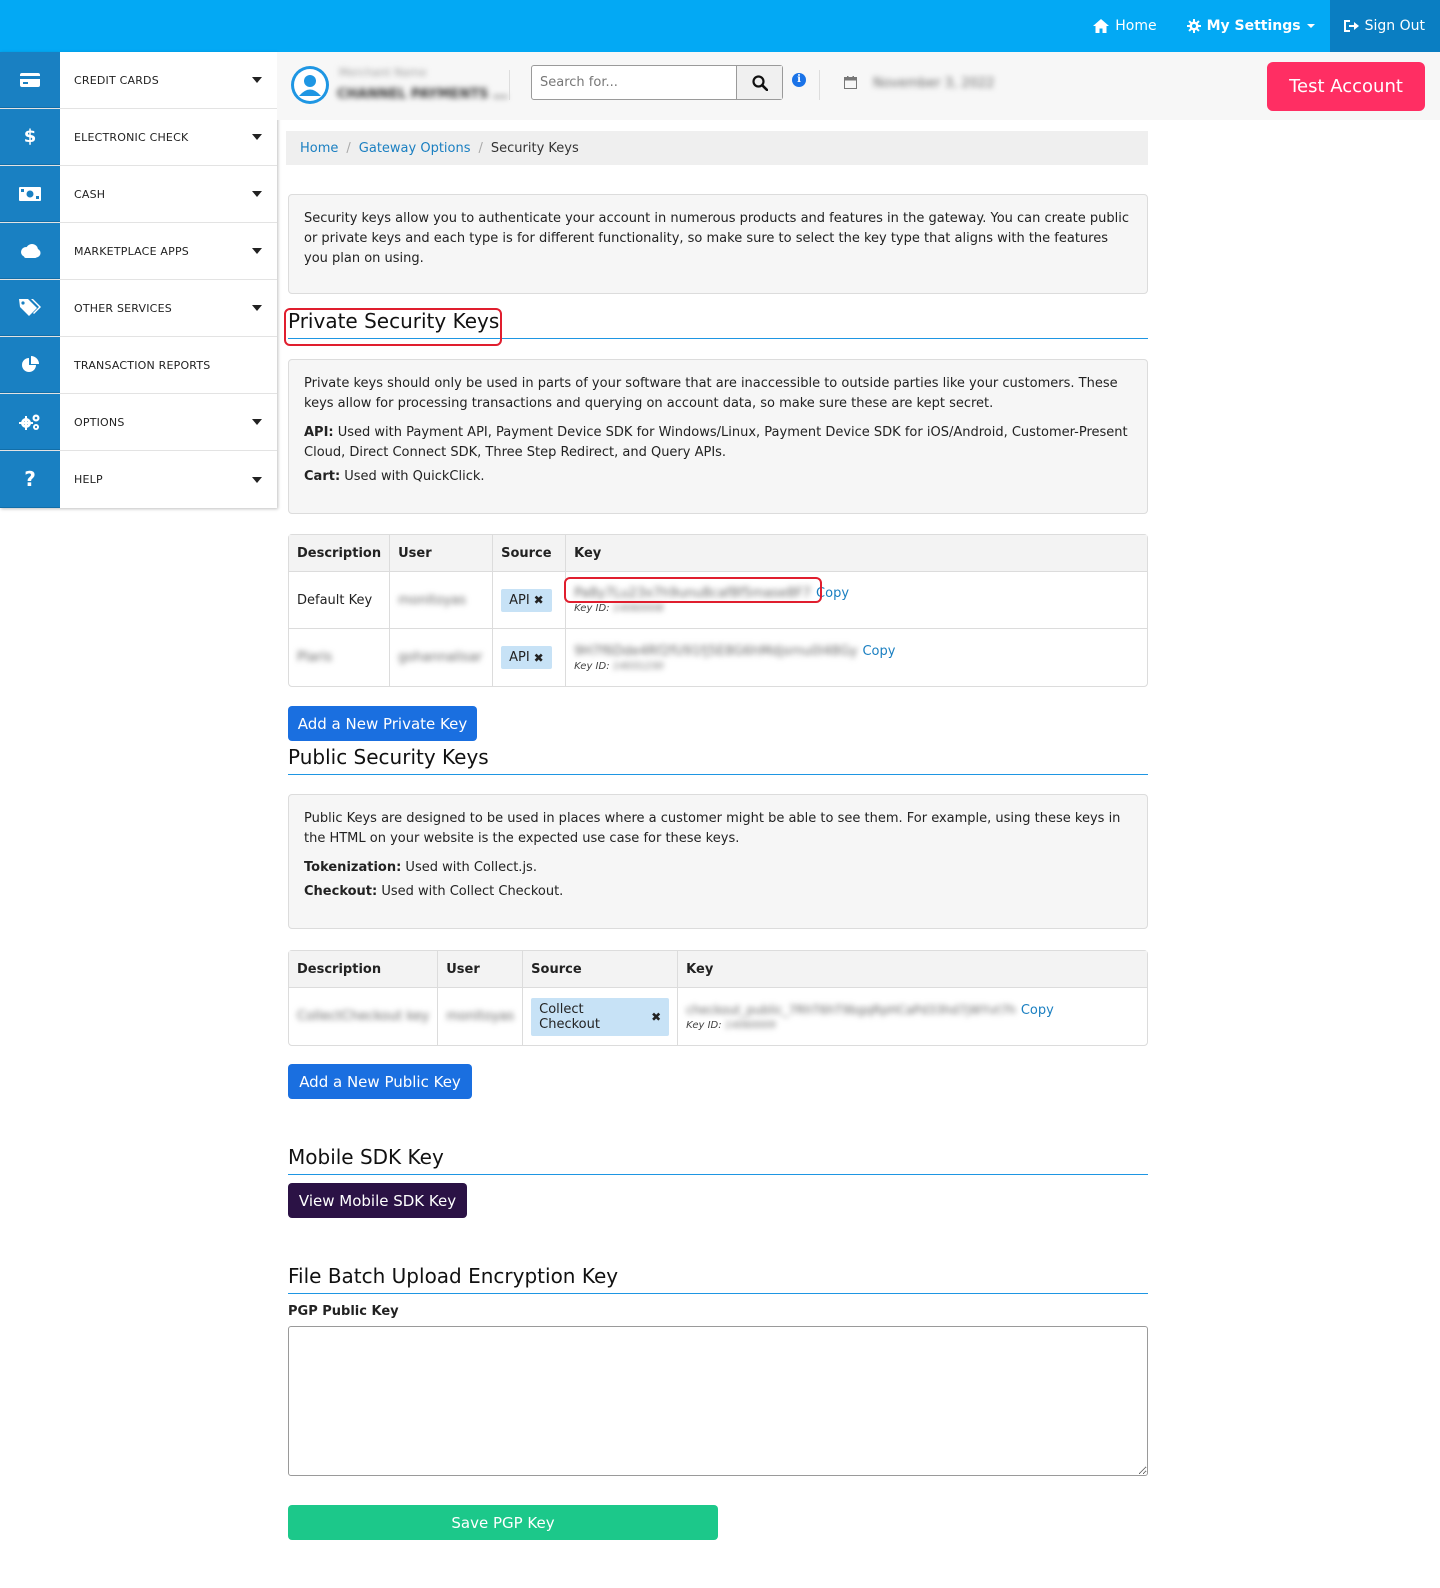 The image size is (1440, 1588). What do you see at coordinates (1346, 86) in the screenshot?
I see `test-account-button: Test Account` at bounding box center [1346, 86].